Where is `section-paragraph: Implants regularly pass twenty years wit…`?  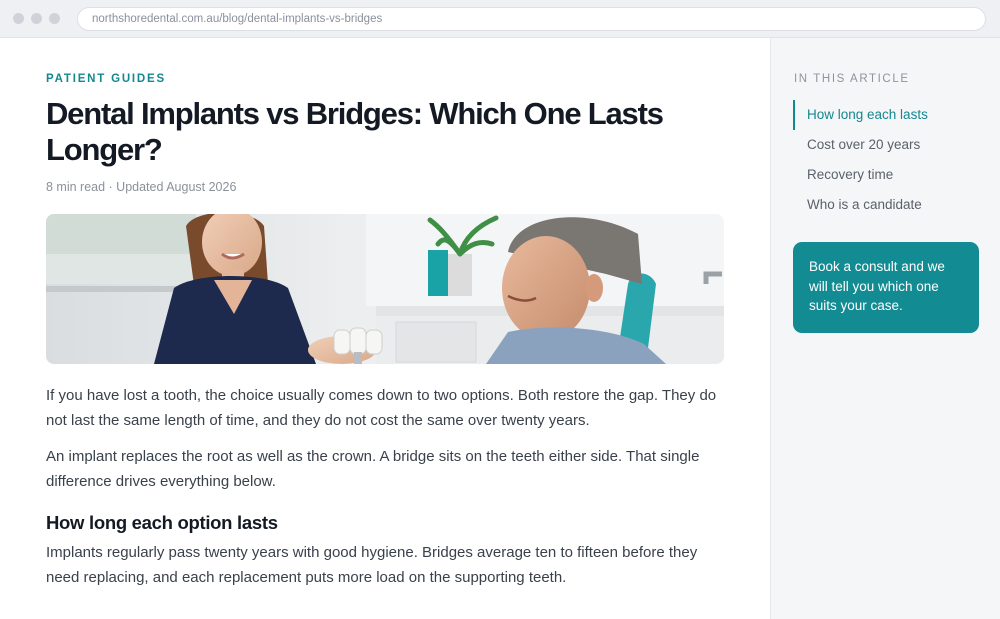
section-paragraph: Implants regularly pass twenty years wit… is located at coordinates (372, 565).